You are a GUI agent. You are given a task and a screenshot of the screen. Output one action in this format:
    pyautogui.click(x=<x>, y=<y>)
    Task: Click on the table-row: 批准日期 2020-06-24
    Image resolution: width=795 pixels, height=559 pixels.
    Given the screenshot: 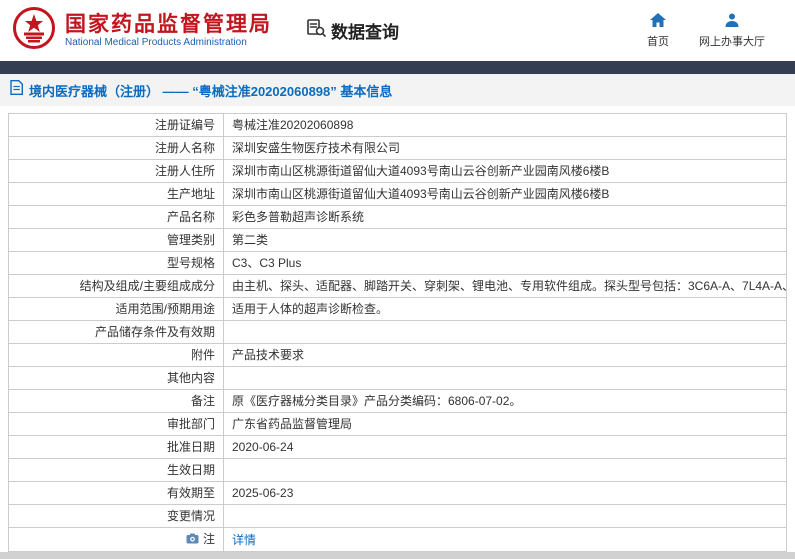 What is the action you would take?
    pyautogui.click(x=397, y=447)
    